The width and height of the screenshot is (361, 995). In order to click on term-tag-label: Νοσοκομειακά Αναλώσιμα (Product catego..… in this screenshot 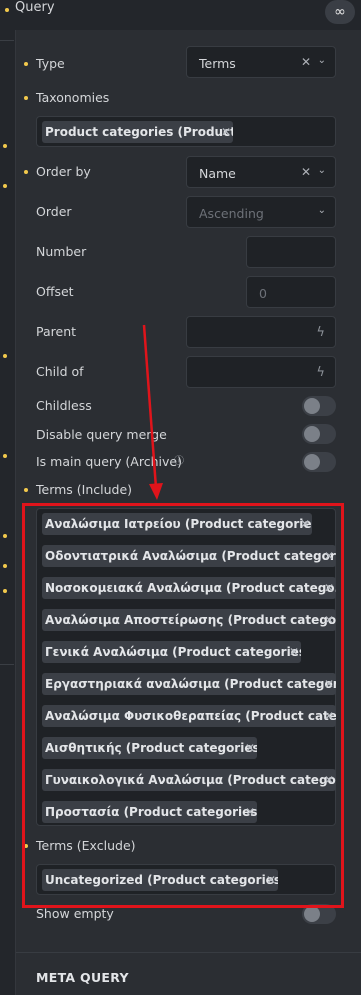, I will do `click(190, 588)`.